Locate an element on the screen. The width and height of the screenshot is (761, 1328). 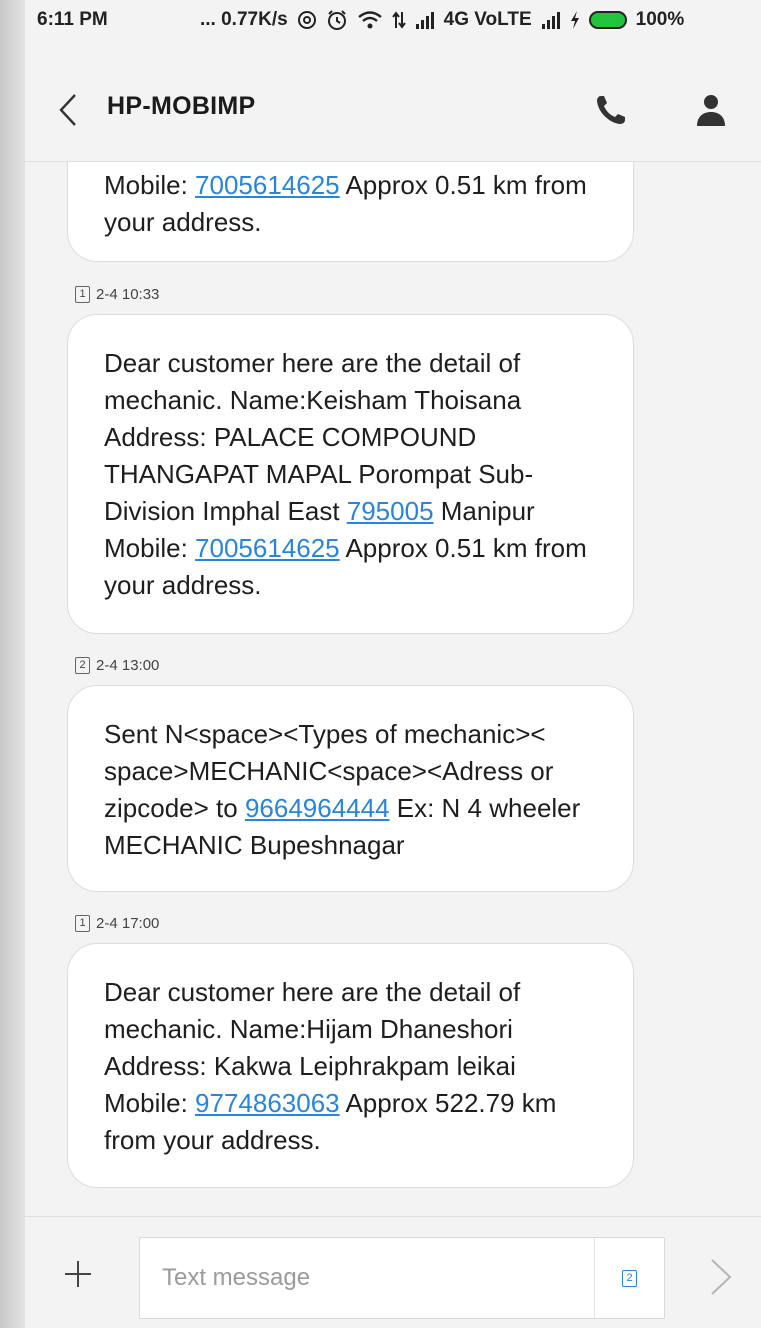
sim-selector: 2 is located at coordinates (629, 1278).